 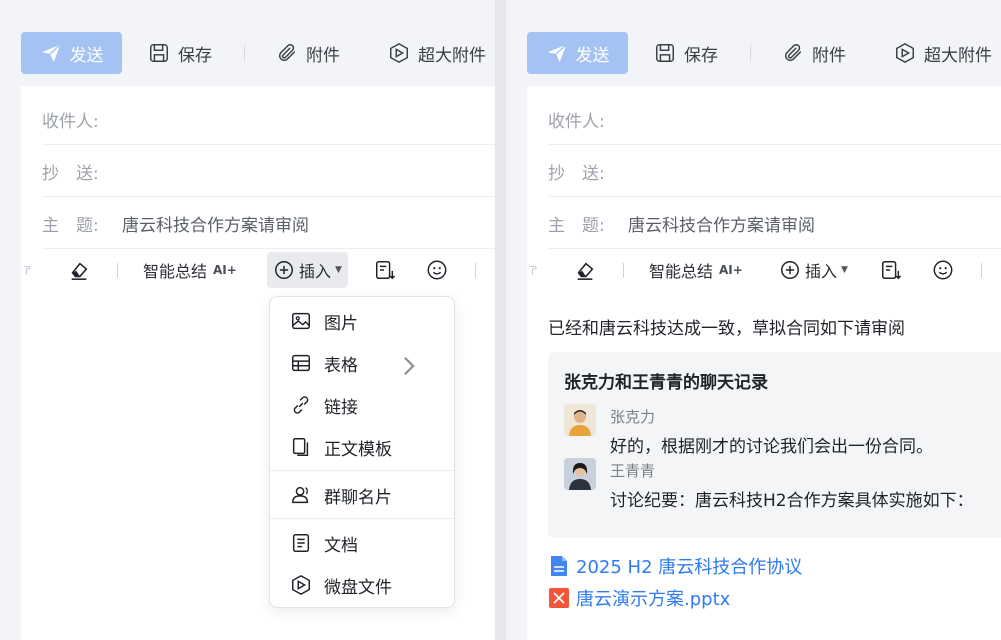 I want to click on doc-file-link: 2025 H2 唐云科技合作协议, so click(x=675, y=566).